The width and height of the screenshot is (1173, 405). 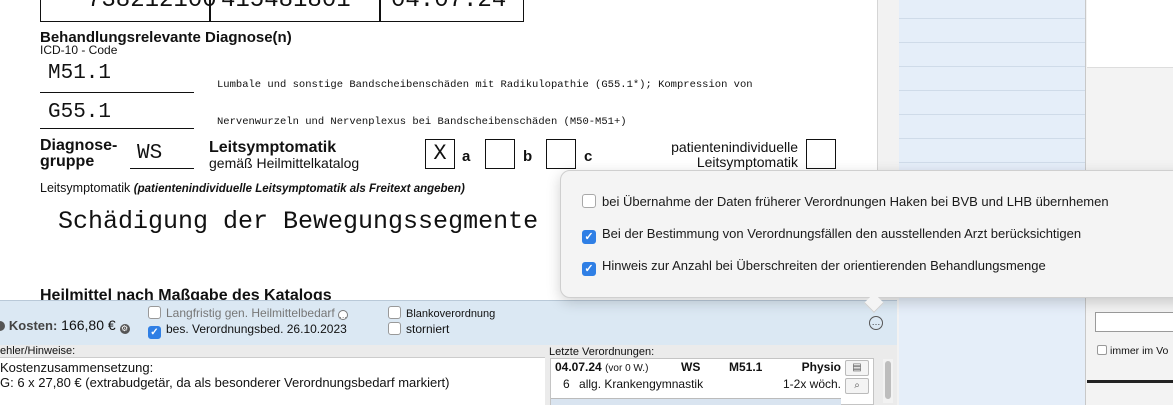 I want to click on option-blanko: Blankoverordnung, so click(x=441, y=313).